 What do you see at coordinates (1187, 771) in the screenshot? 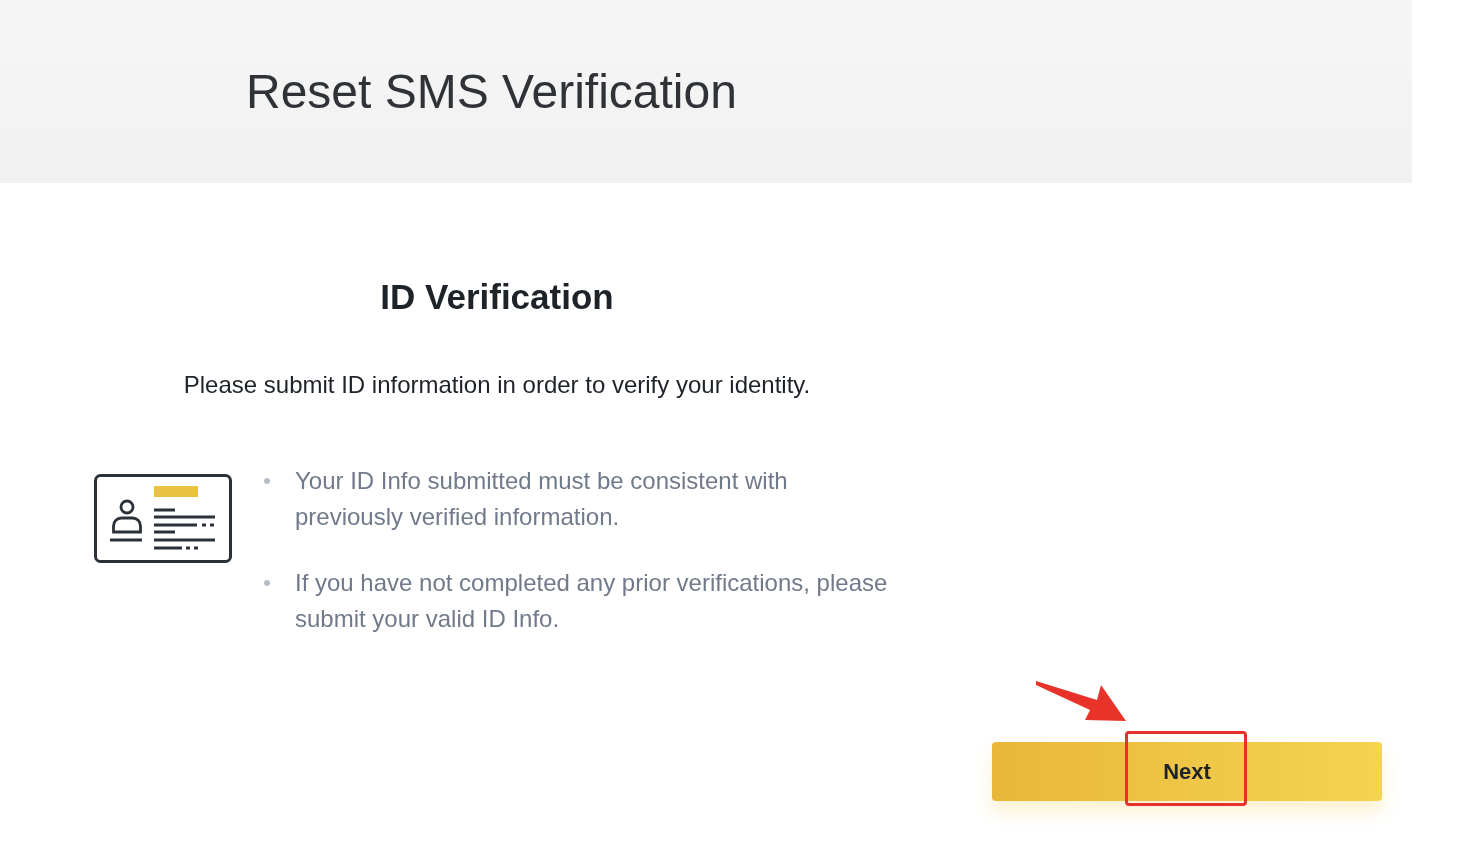
I see `next-button: Next` at bounding box center [1187, 771].